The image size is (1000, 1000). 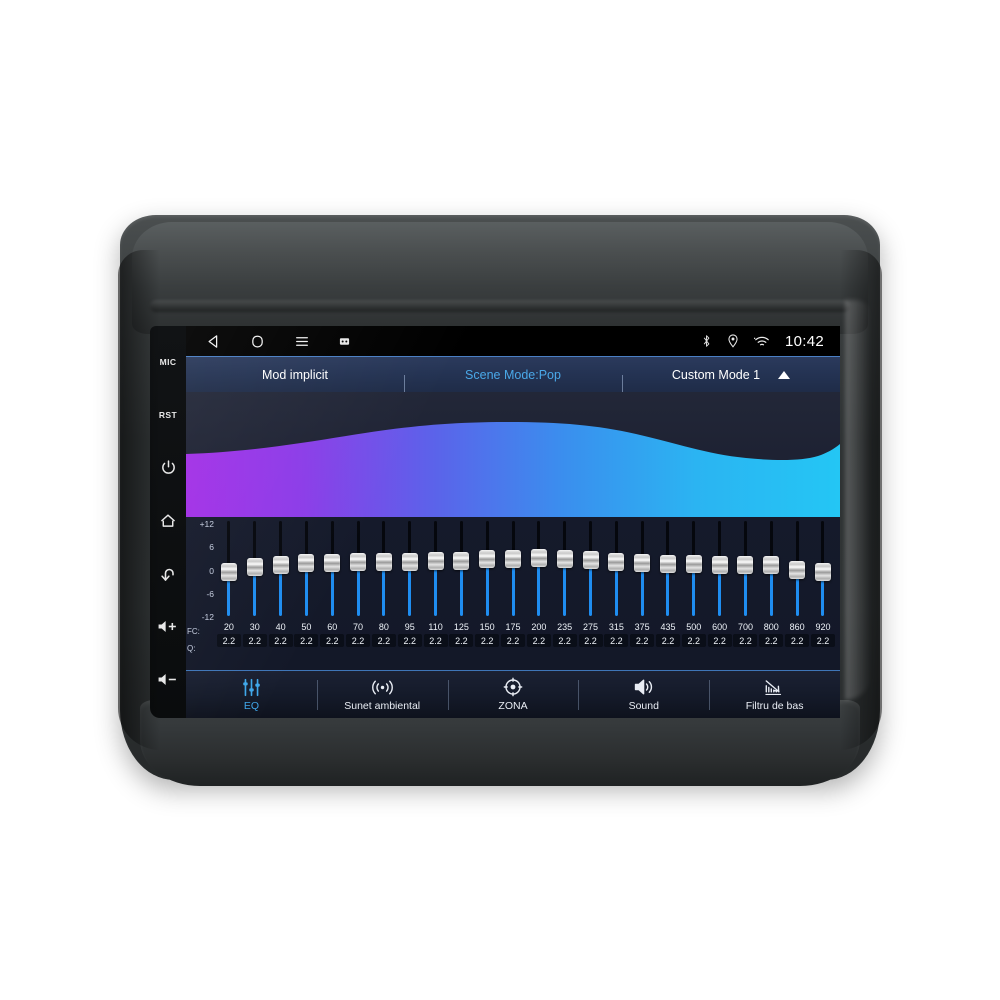 I want to click on eq-band: 860 2.2, so click(x=797, y=593).